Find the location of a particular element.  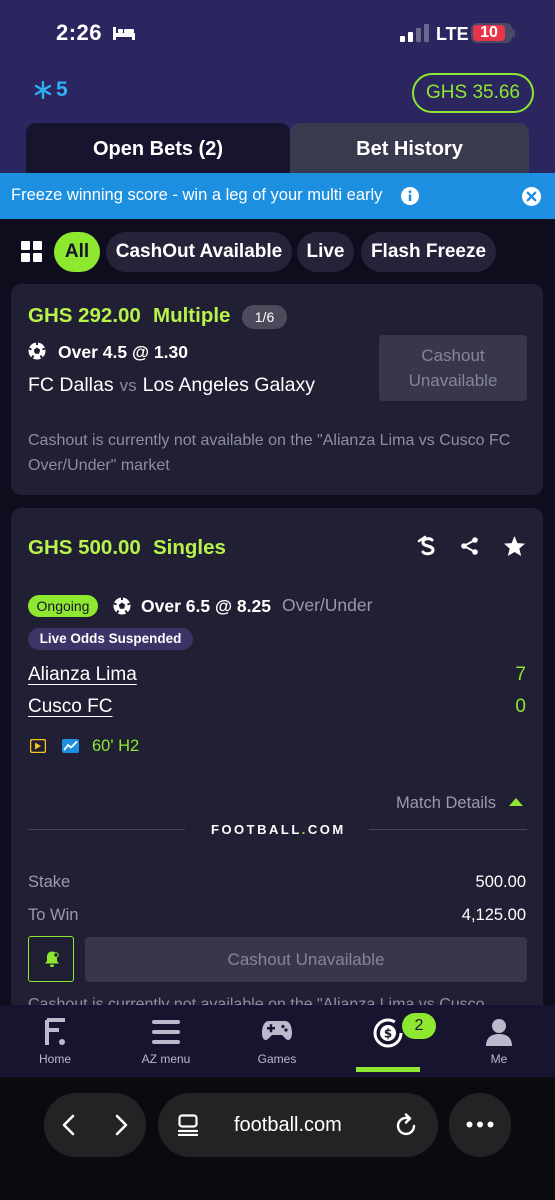

stake-row: Stake 500.00 is located at coordinates (277, 882).